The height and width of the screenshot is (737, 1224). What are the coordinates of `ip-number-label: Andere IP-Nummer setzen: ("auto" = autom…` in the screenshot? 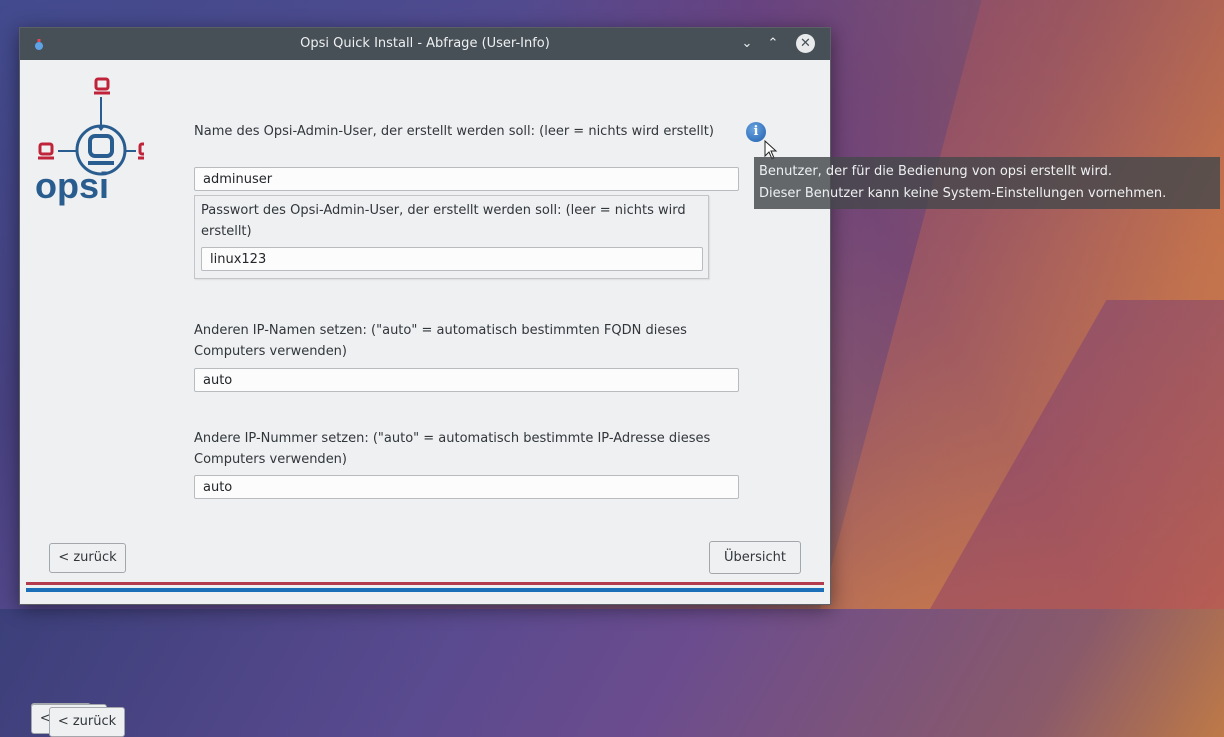 It's located at (452, 449).